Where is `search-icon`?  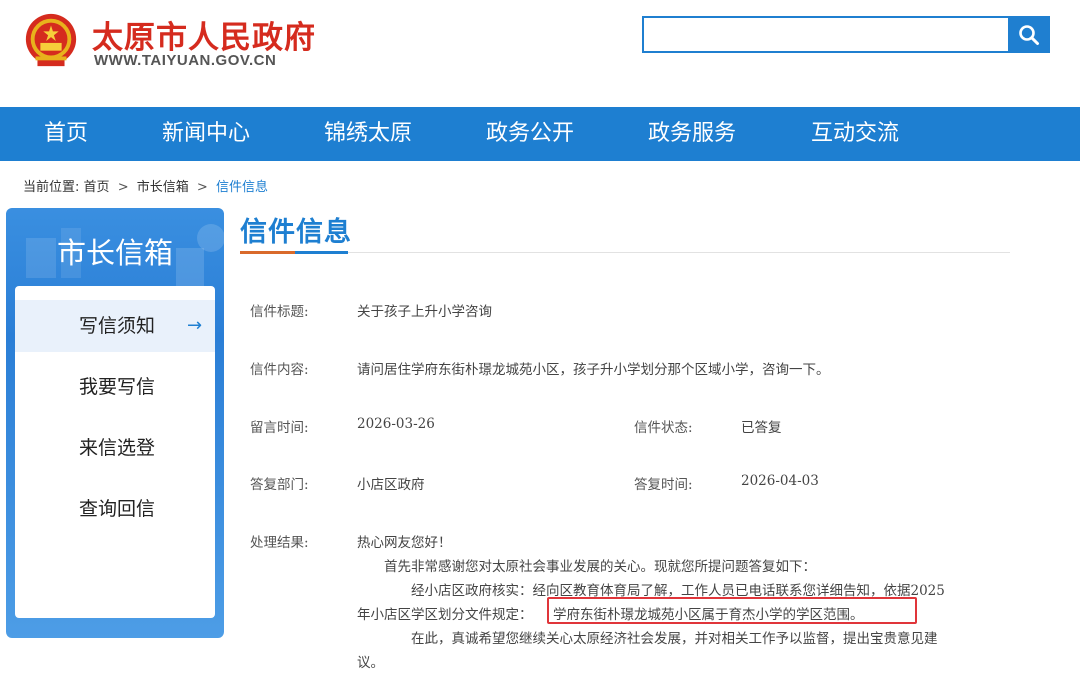
search-icon is located at coordinates (1029, 34).